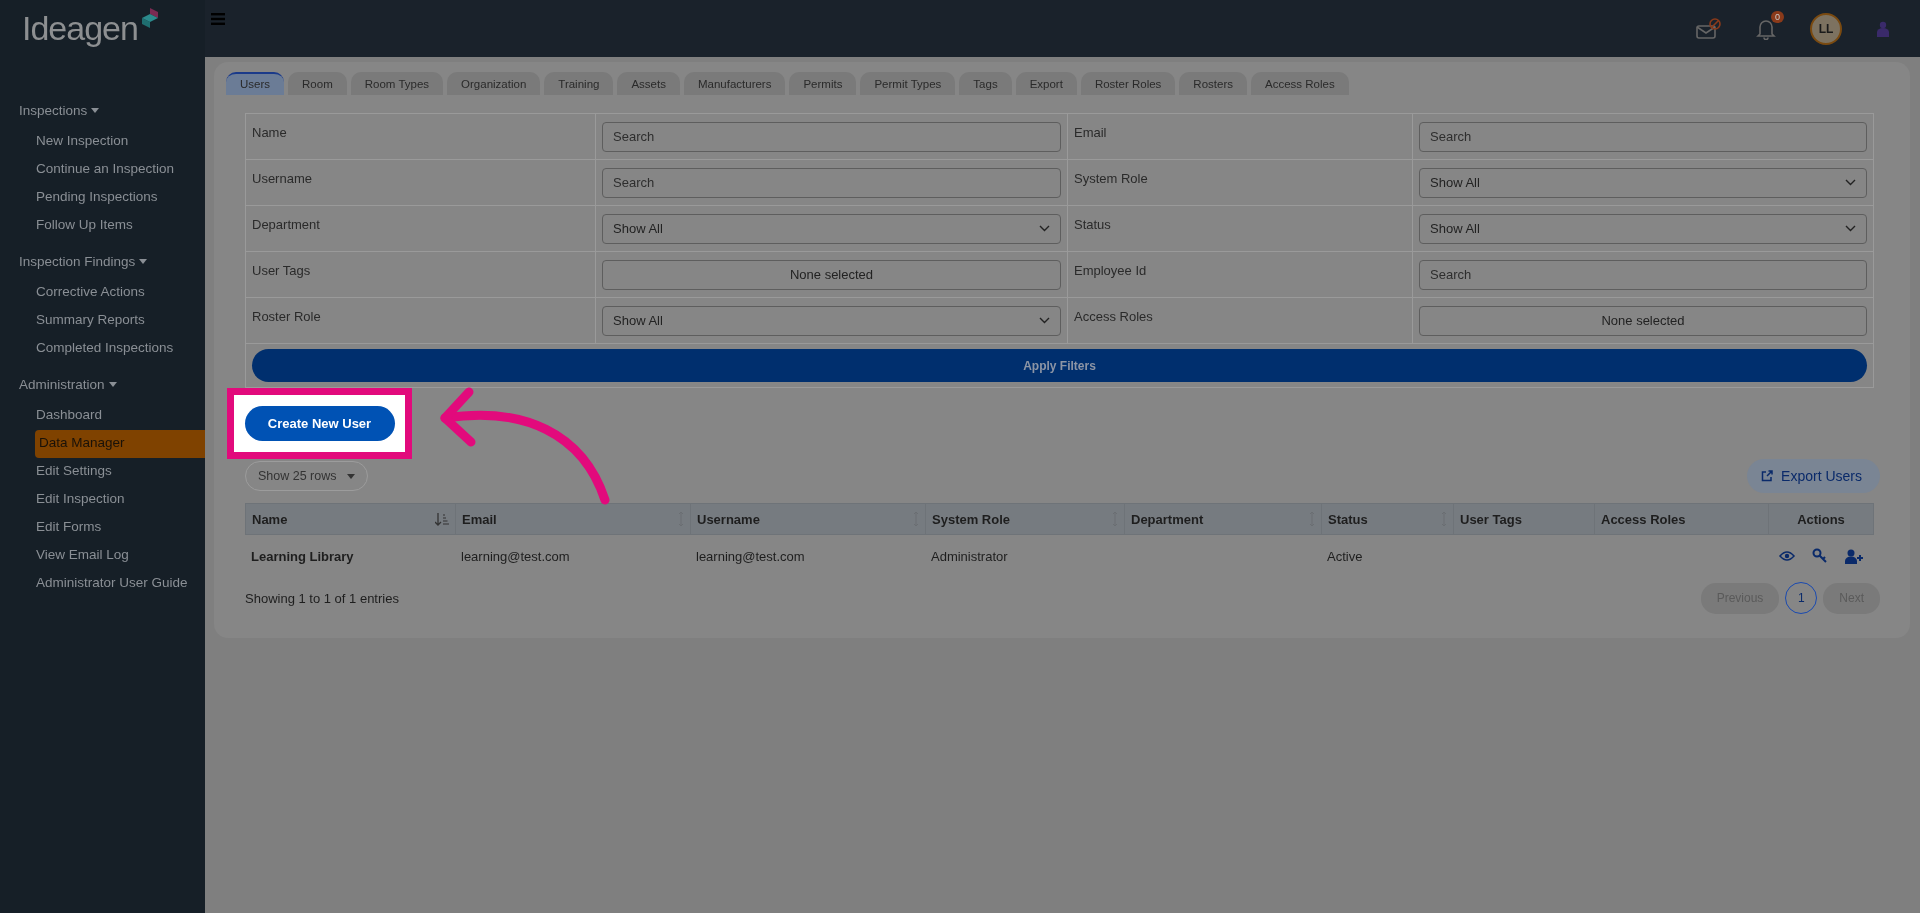 The width and height of the screenshot is (1920, 913). What do you see at coordinates (1110, 270) in the screenshot?
I see `filter-label: Employee Id` at bounding box center [1110, 270].